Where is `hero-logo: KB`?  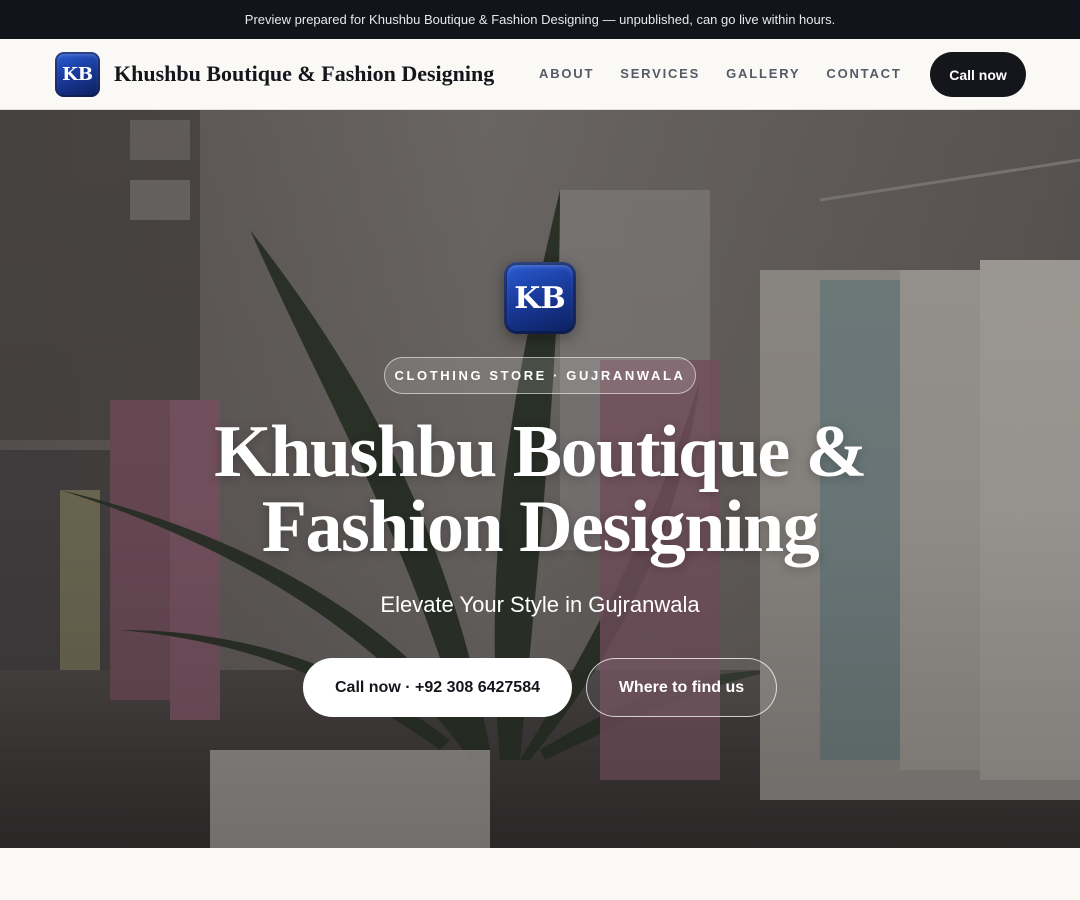 hero-logo: KB is located at coordinates (540, 298).